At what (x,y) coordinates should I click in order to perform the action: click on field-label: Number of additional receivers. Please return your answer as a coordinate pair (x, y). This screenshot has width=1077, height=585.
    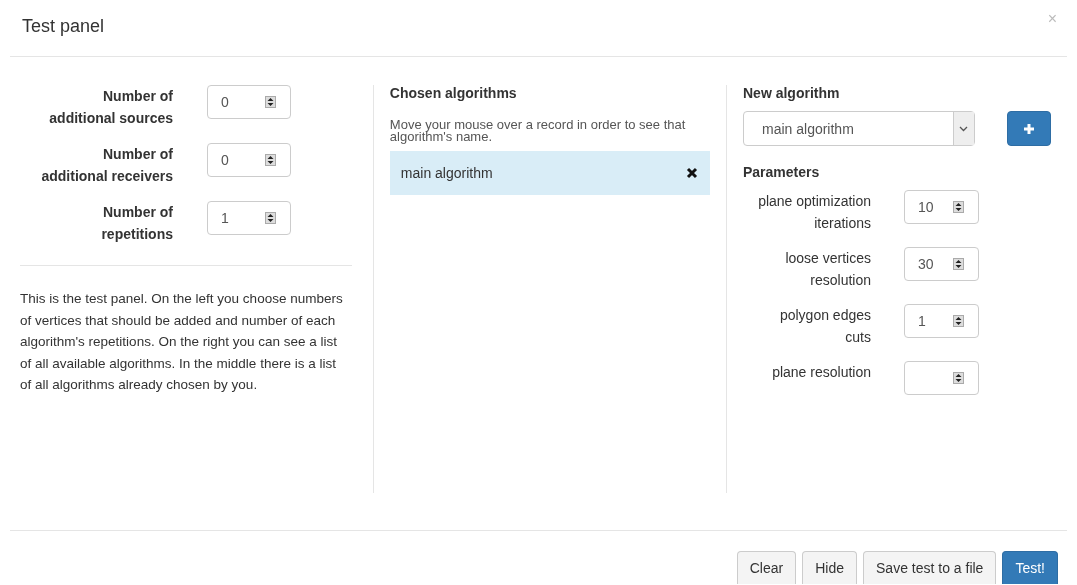
    Looking at the image, I should click on (107, 165).